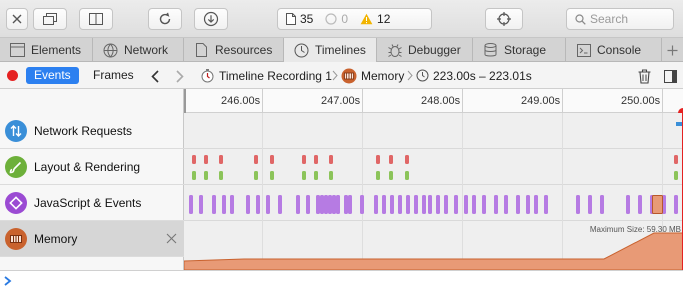 This screenshot has width=683, height=291. What do you see at coordinates (96, 19) in the screenshot?
I see `dock-side-button` at bounding box center [96, 19].